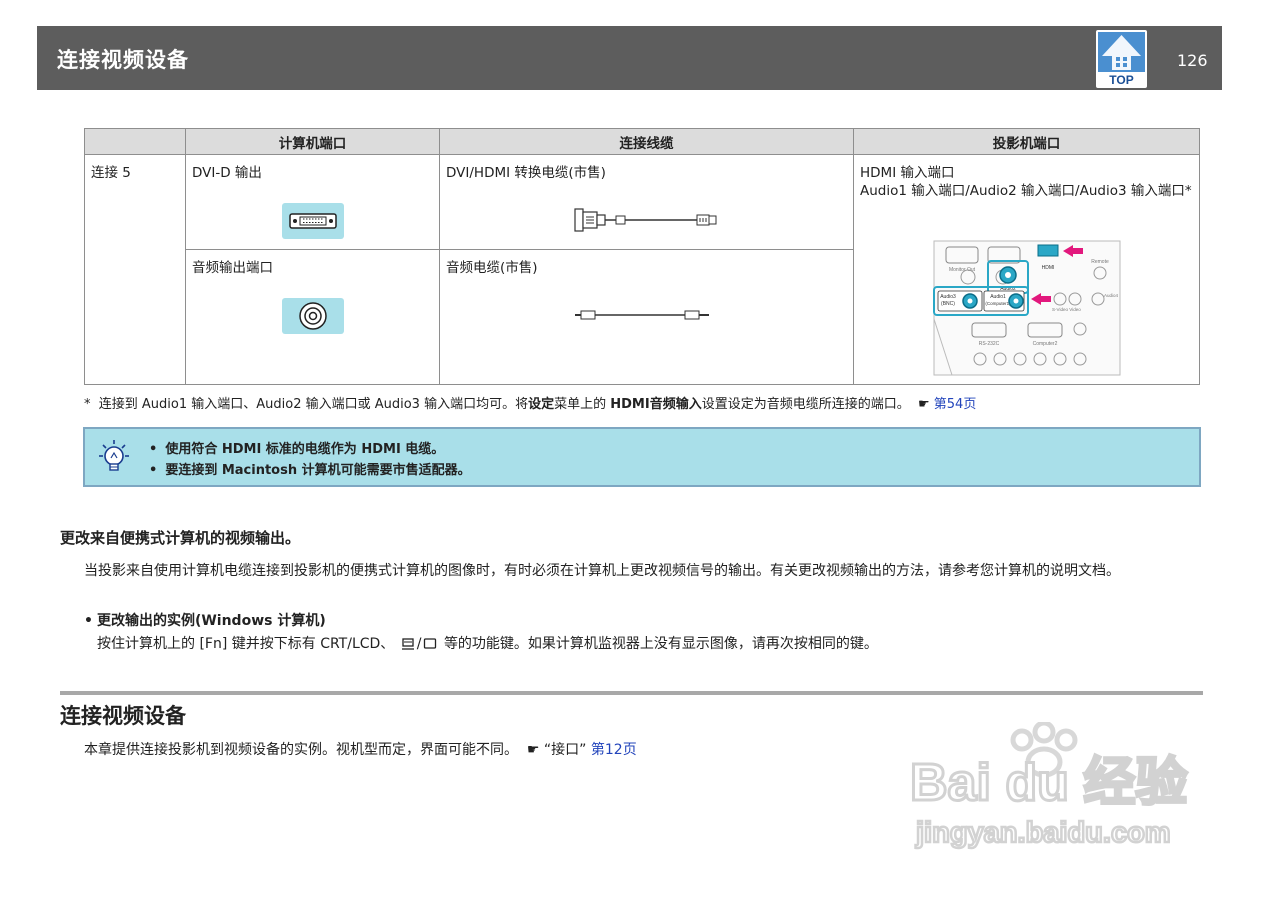  What do you see at coordinates (87, 404) in the screenshot?
I see `footnote-star: *` at bounding box center [87, 404].